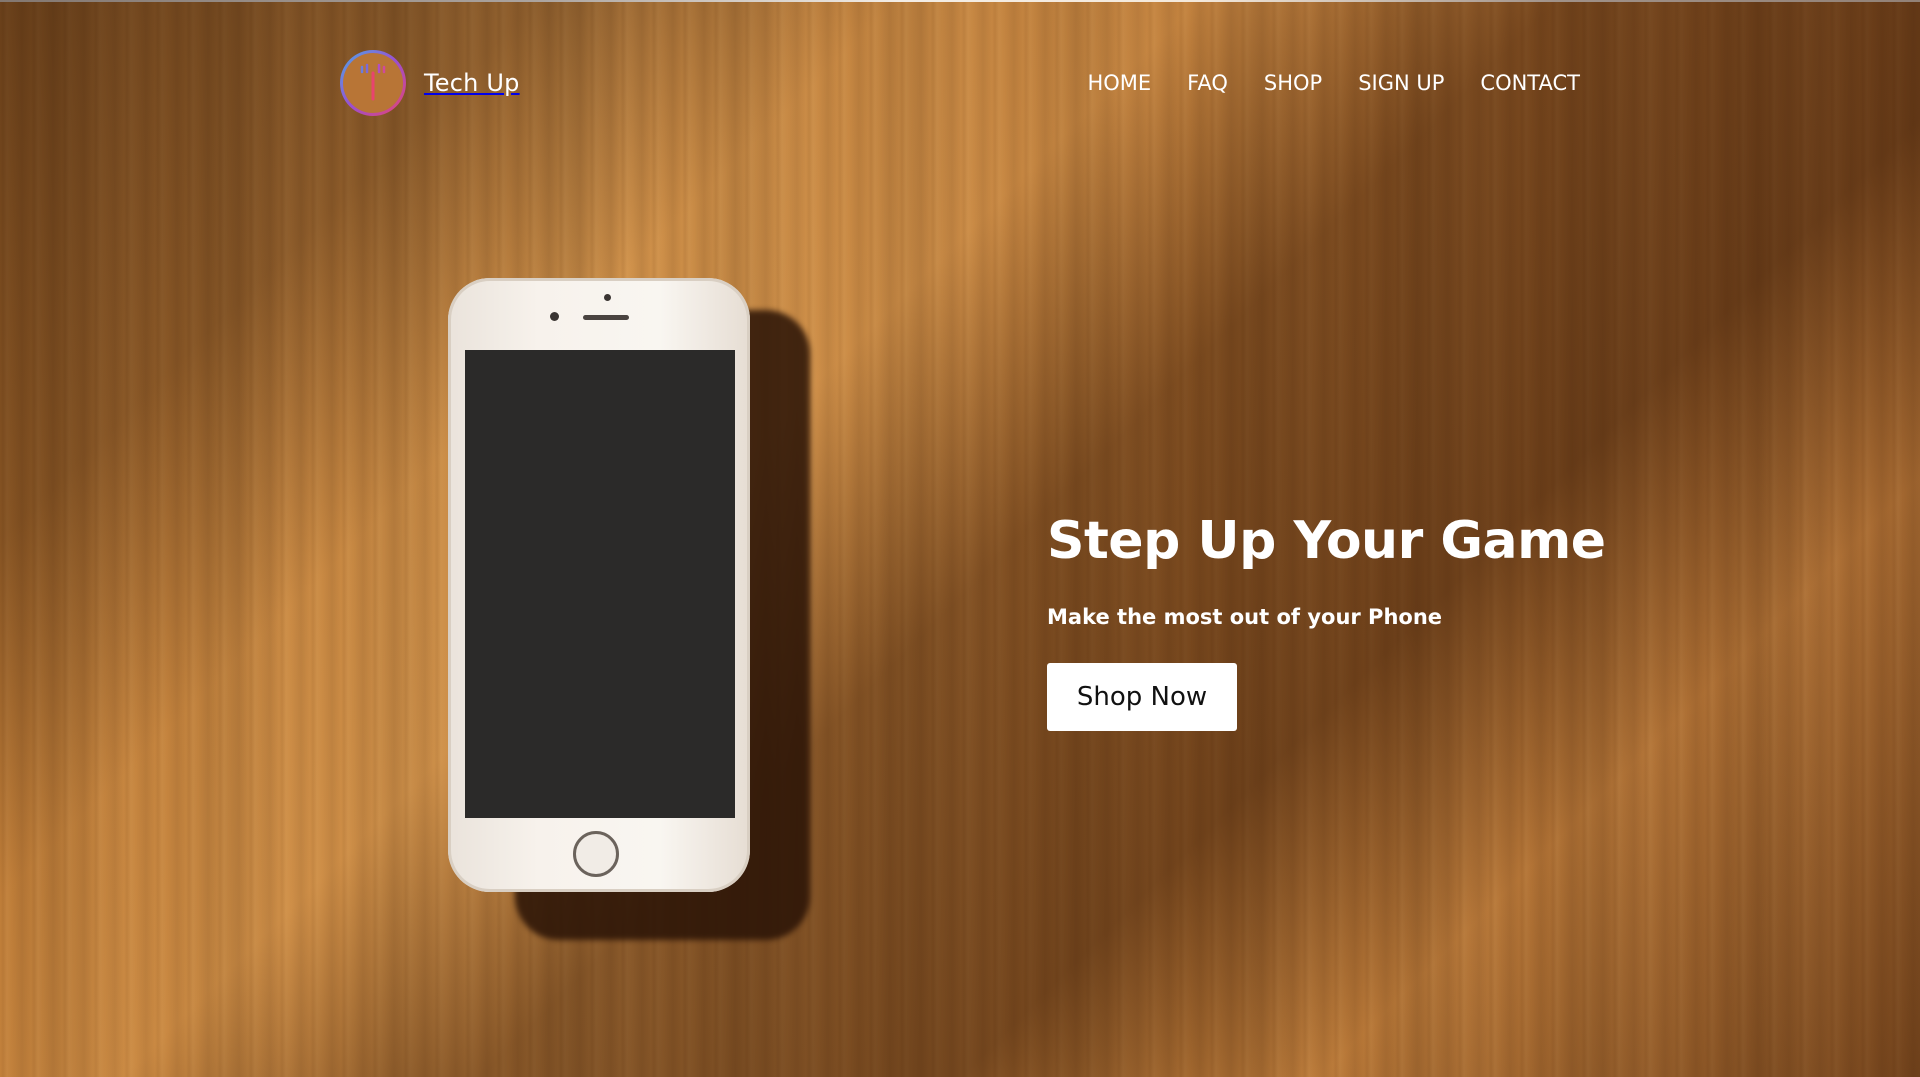 The width and height of the screenshot is (1920, 1077). I want to click on phone-camera, so click(607, 297).